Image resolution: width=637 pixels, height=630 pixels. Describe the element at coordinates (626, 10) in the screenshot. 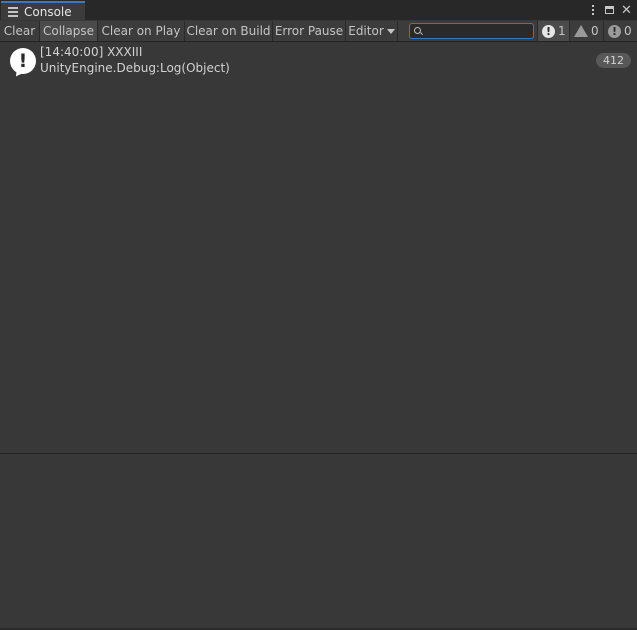

I see `close-icon: ✕` at that location.